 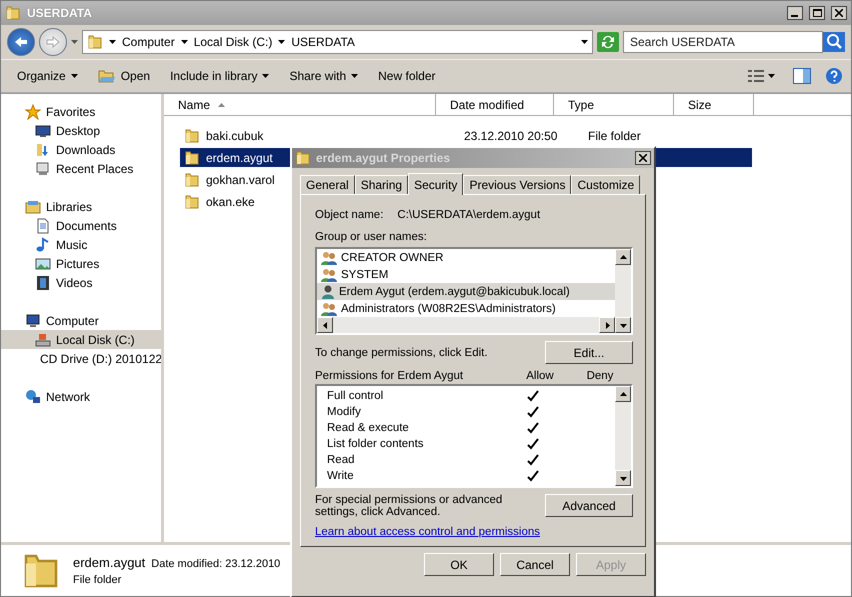 What do you see at coordinates (349, 215) in the screenshot?
I see `object-name-label: Object name:` at bounding box center [349, 215].